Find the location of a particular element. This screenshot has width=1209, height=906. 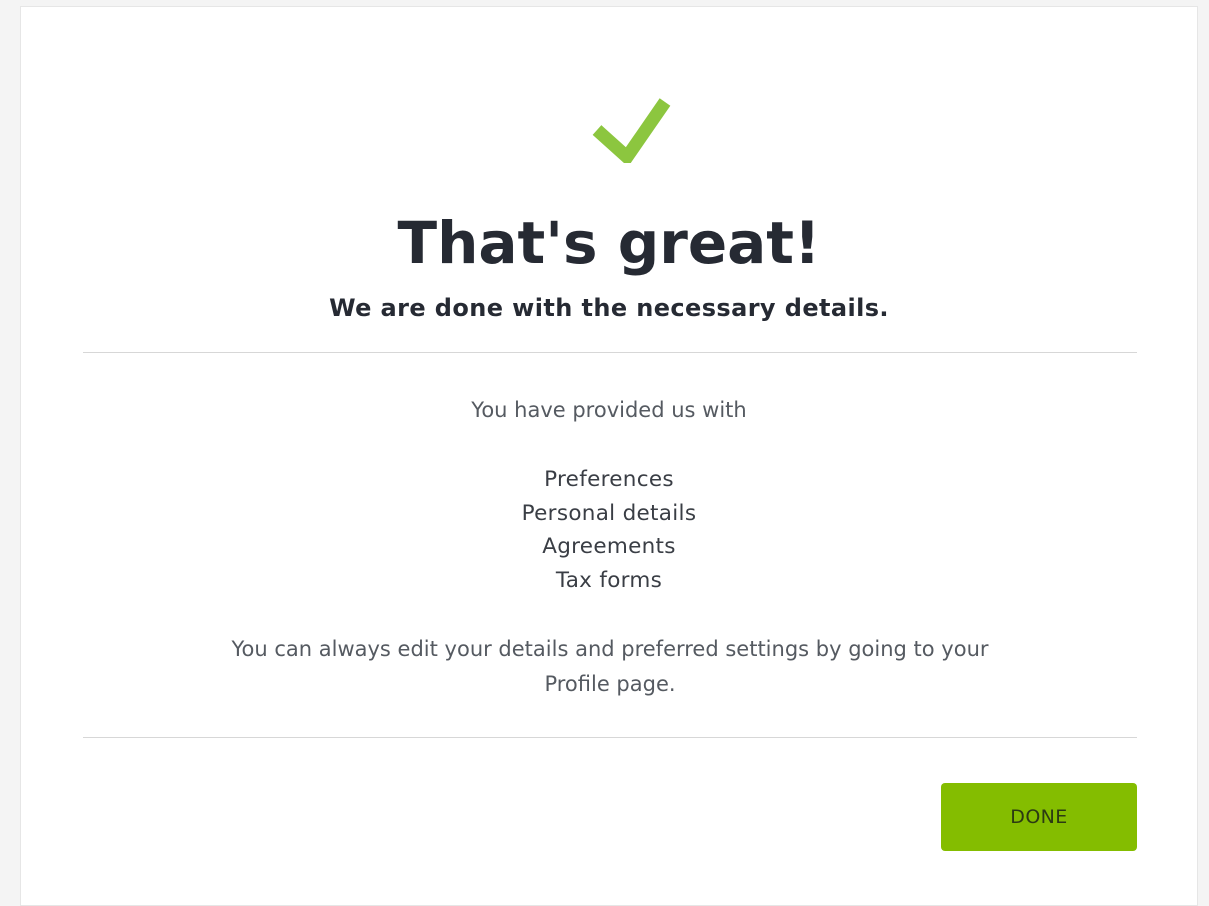

dialog-title: That's great! is located at coordinates (609, 243).